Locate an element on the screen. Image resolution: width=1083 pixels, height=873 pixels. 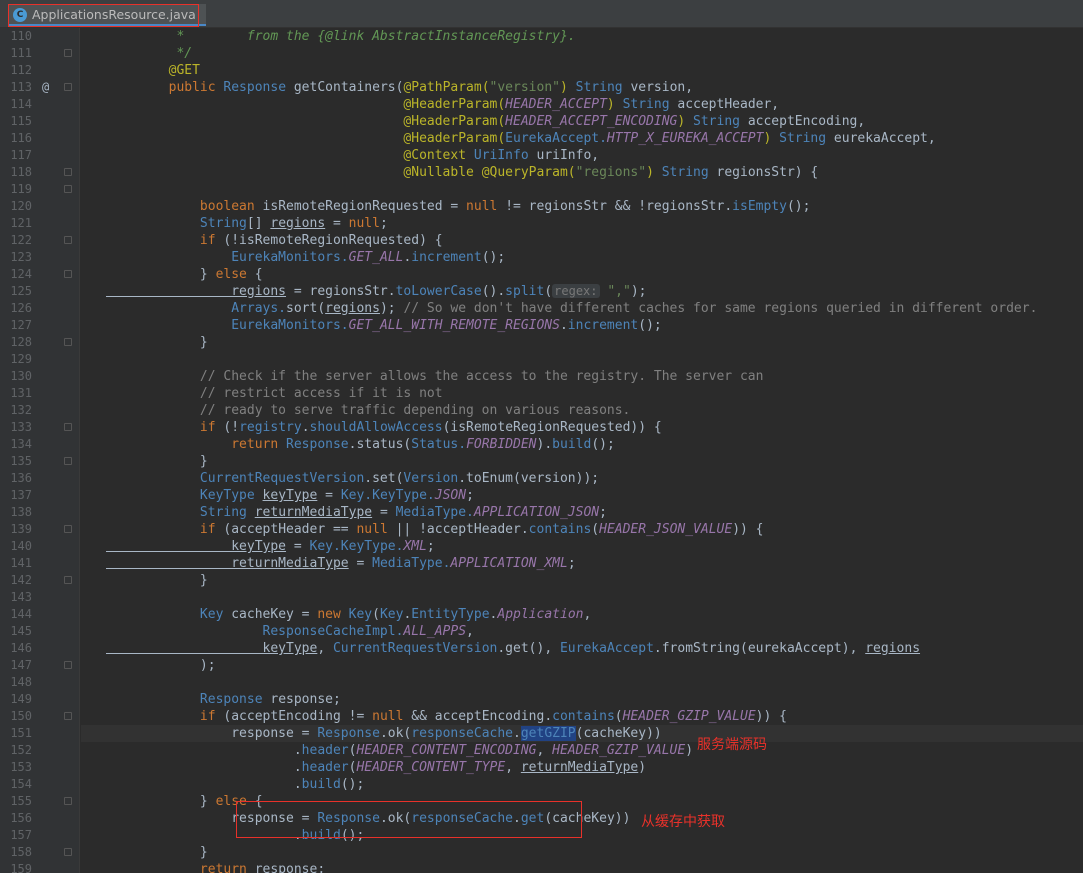
line-number: 122 is located at coordinates (16, 240).